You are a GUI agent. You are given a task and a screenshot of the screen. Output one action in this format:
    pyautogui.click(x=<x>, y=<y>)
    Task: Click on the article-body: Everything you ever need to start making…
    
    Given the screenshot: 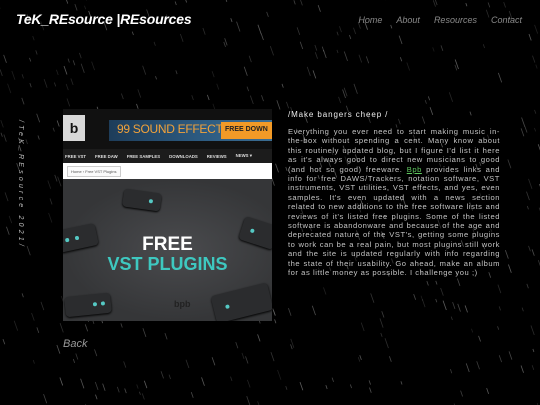 What is the action you would take?
    pyautogui.click(x=394, y=202)
    